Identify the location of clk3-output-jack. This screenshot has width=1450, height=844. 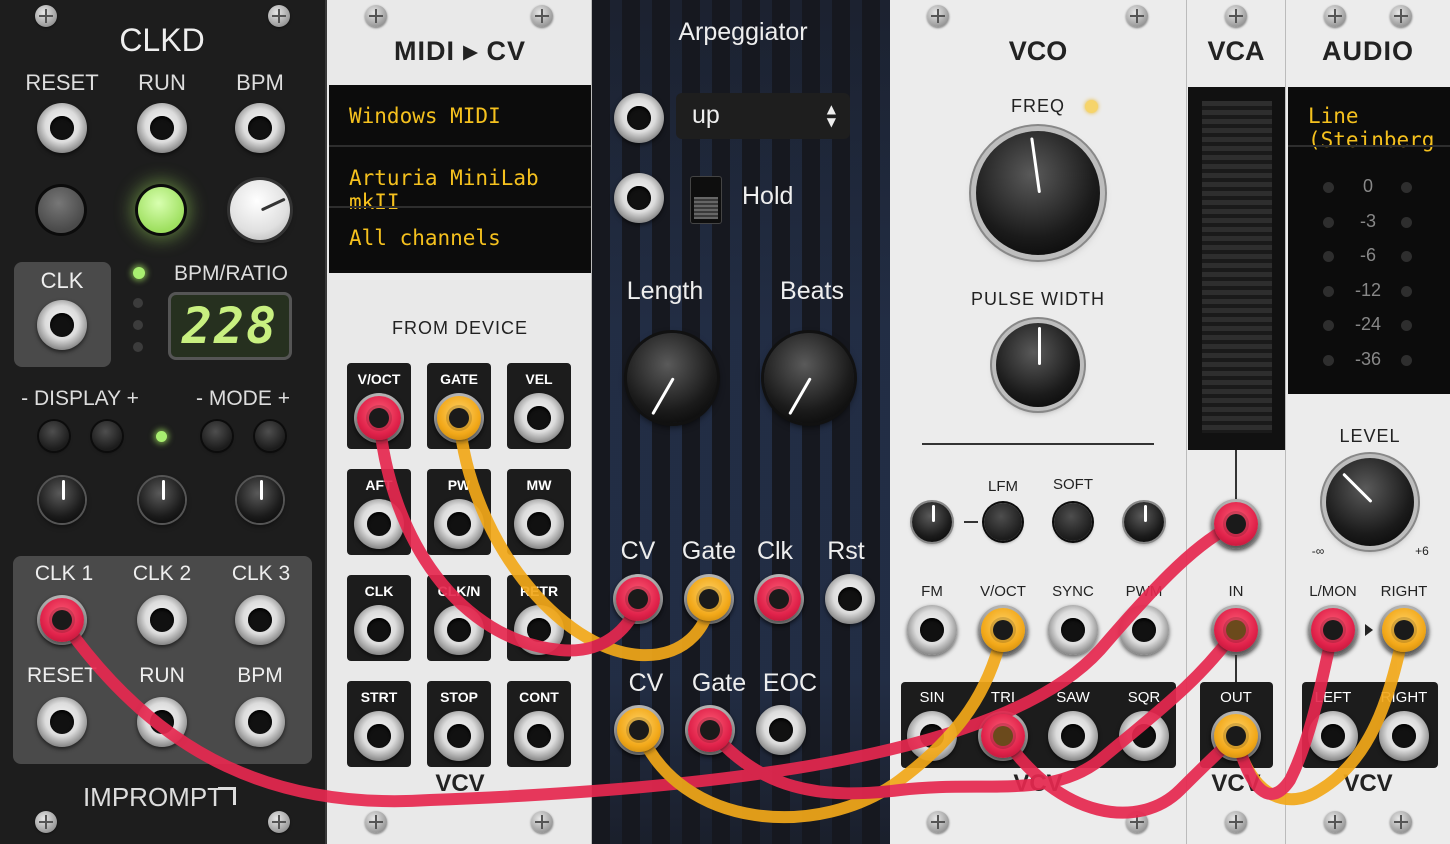
(260, 620).